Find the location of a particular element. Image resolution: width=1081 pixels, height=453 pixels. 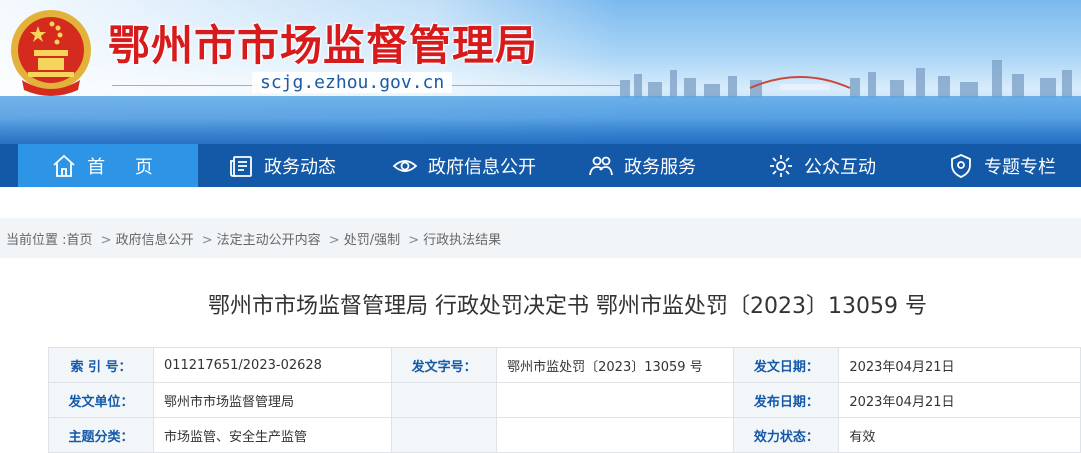

validity-status-label: 效力状态： is located at coordinates (786, 435).